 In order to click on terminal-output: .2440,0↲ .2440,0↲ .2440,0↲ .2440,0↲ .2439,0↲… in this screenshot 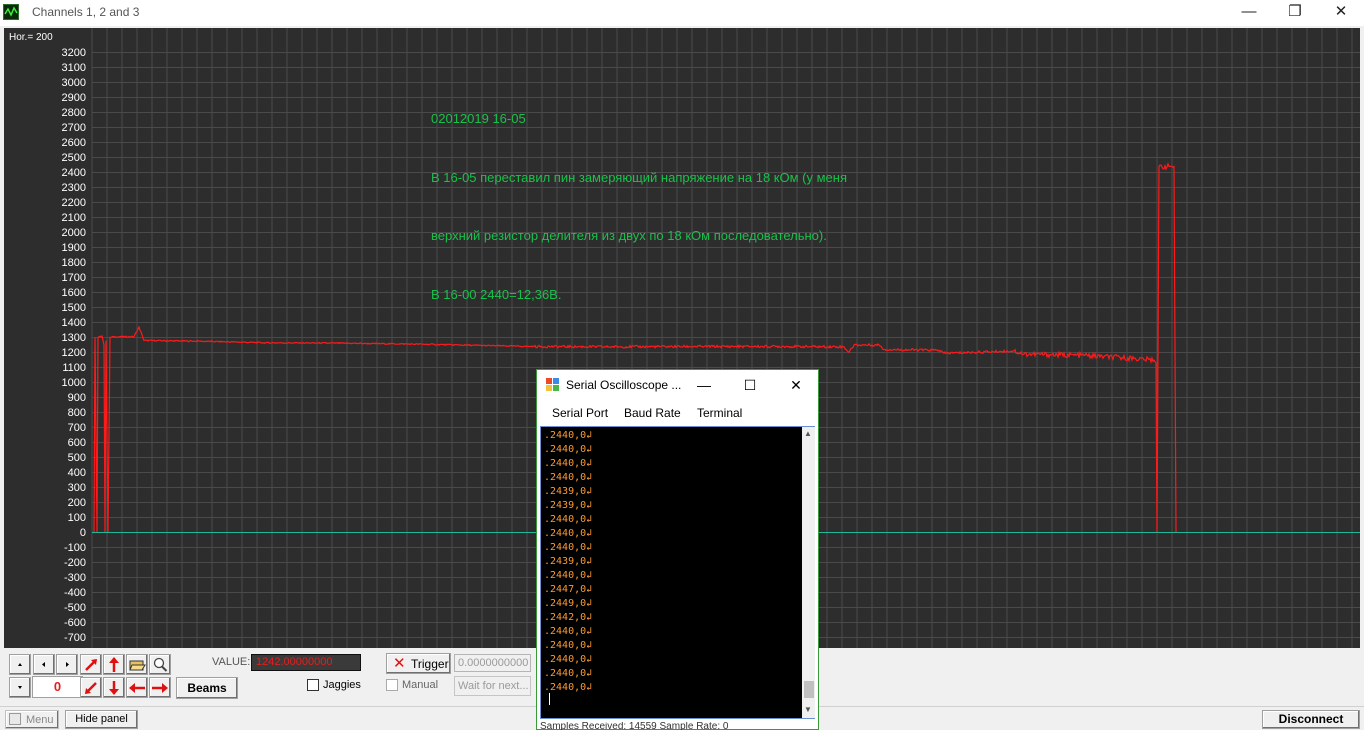, I will do `click(677, 572)`.